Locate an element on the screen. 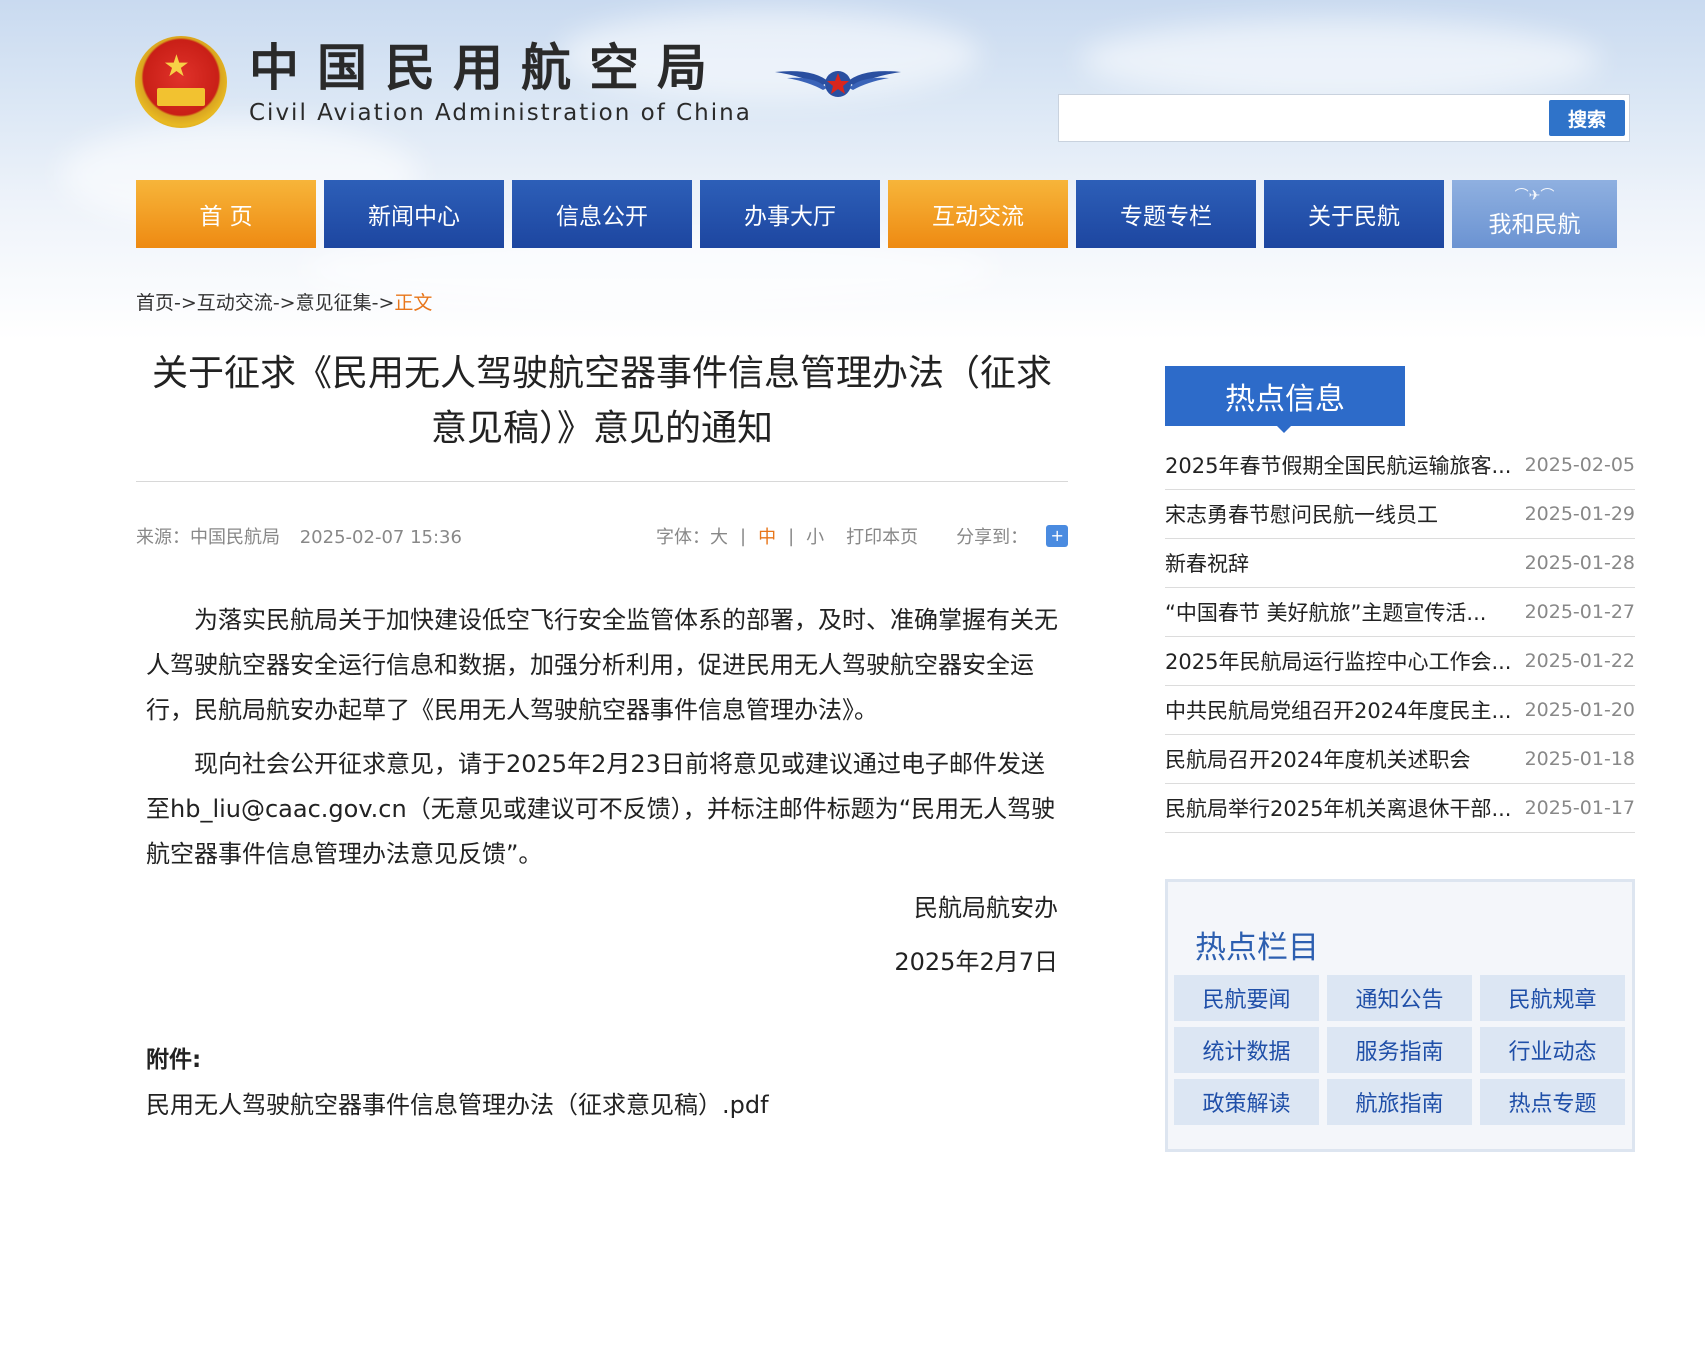 Image resolution: width=1705 pixels, height=1357 pixels. nav-label: 互动交流 is located at coordinates (978, 217).